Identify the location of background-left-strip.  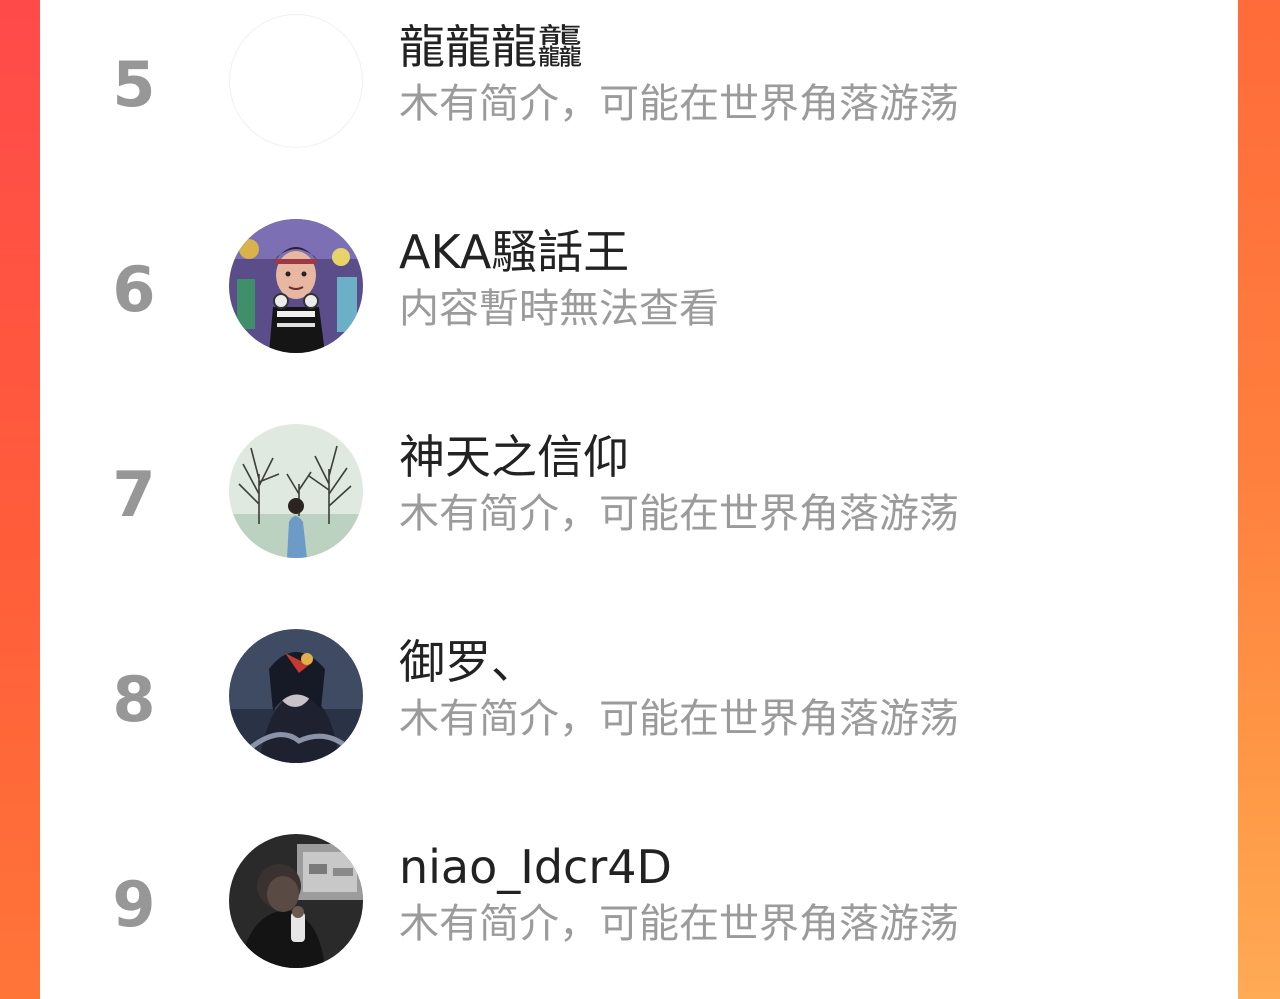
(20, 499).